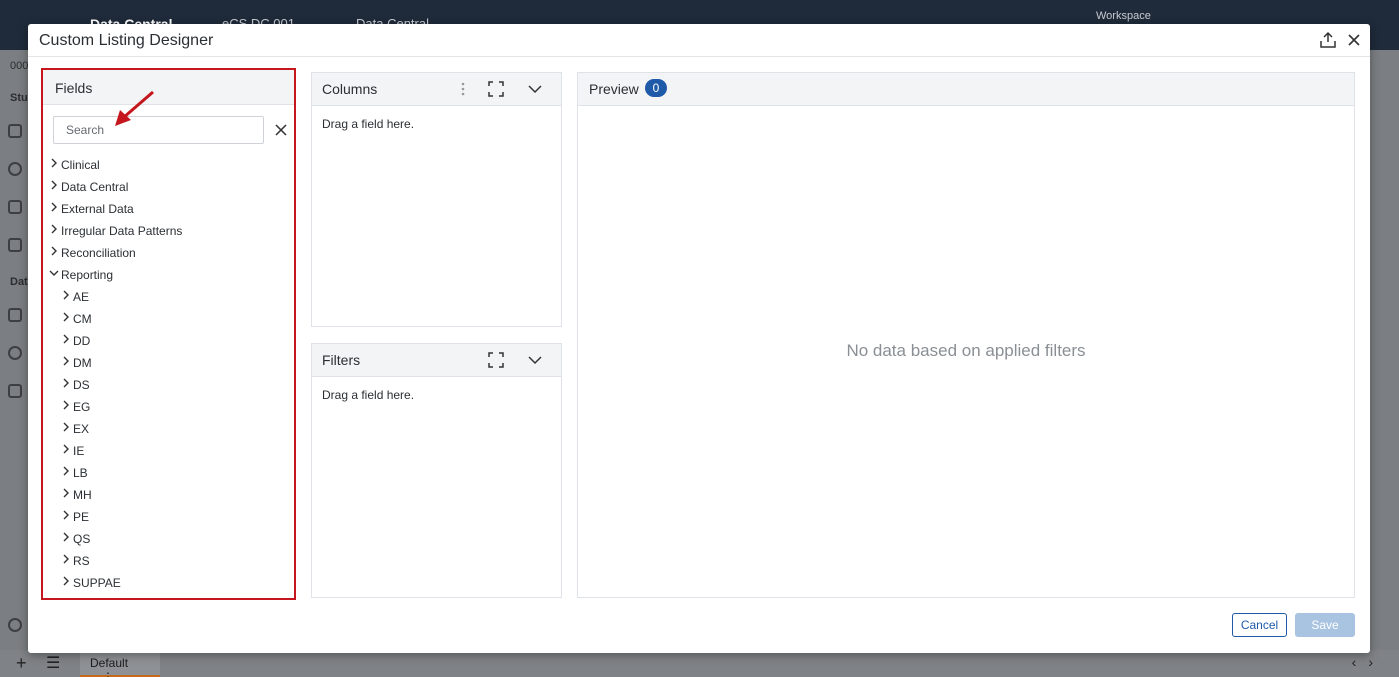  Describe the element at coordinates (350, 89) in the screenshot. I see `columns-title: Columns` at that location.